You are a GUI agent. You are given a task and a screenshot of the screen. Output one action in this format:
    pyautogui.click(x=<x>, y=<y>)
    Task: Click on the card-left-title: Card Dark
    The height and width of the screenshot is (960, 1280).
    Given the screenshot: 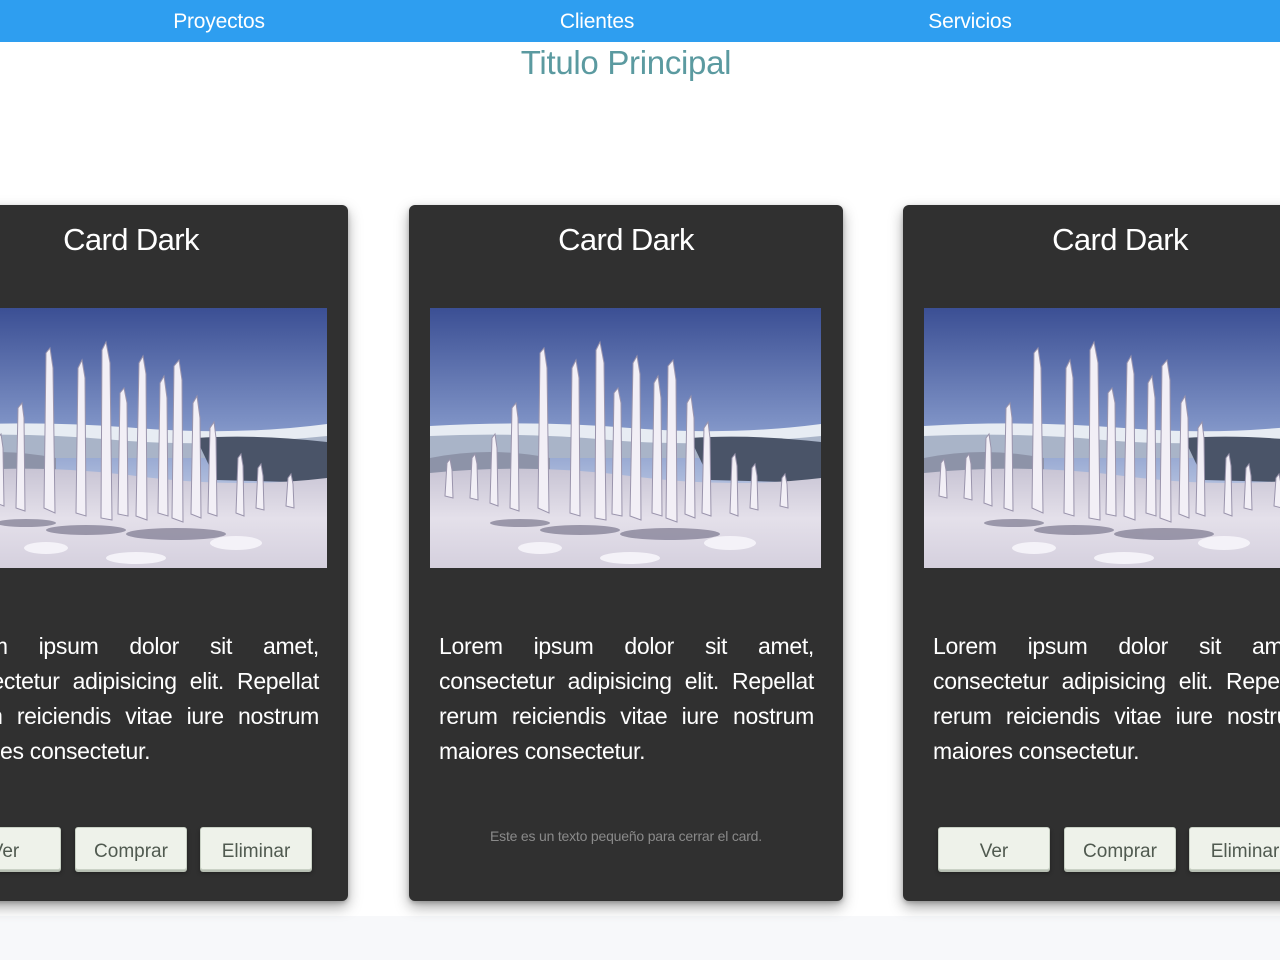 What is the action you would take?
    pyautogui.click(x=131, y=239)
    